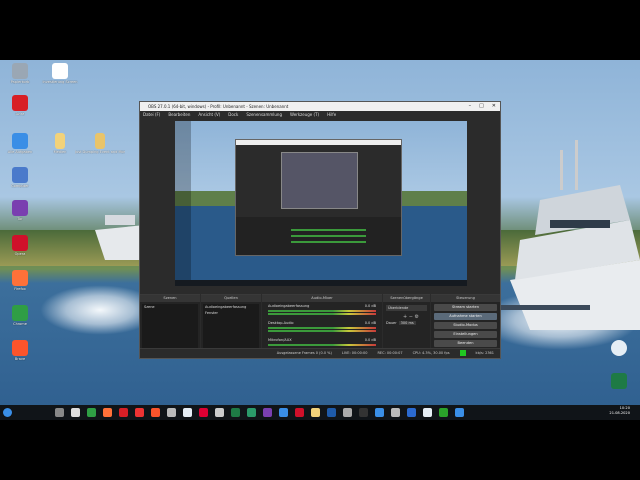  Describe the element at coordinates (183, 203) in the screenshot. I see `preview-desktop-icons` at that location.